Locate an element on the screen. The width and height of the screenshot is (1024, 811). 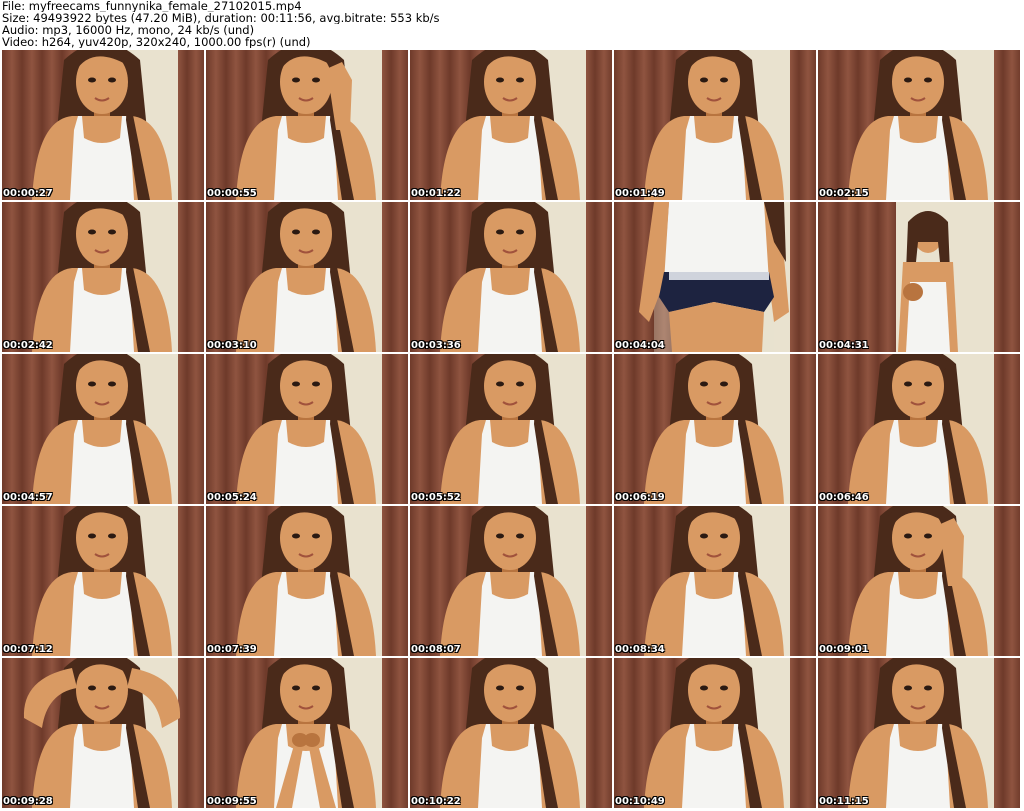
video-thumbnail: 00:01:22 is located at coordinates (511, 125).